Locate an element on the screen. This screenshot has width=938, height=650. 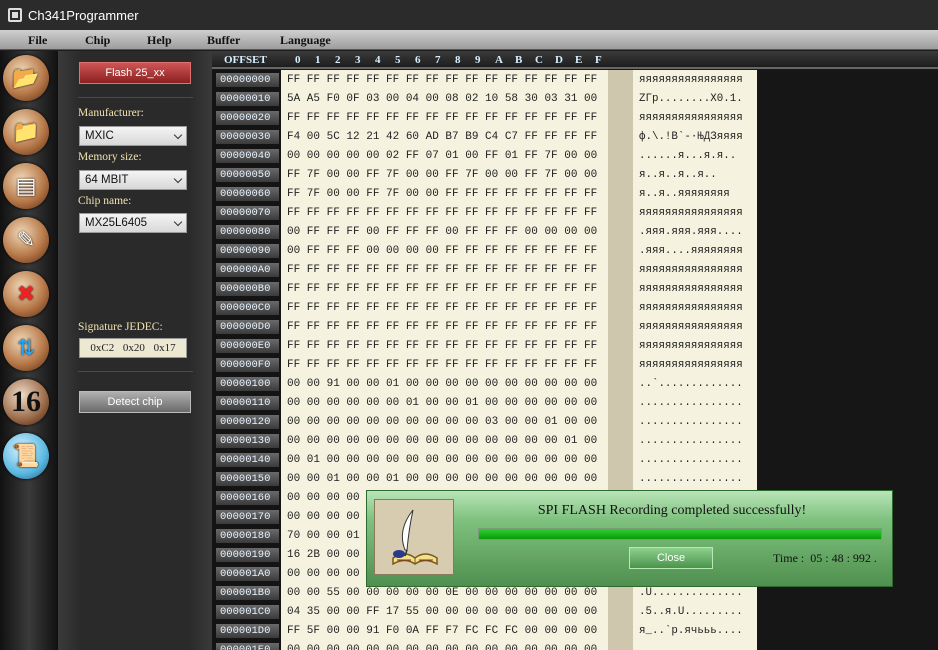
offset-cell: 00000180 is located at coordinates (247, 536).